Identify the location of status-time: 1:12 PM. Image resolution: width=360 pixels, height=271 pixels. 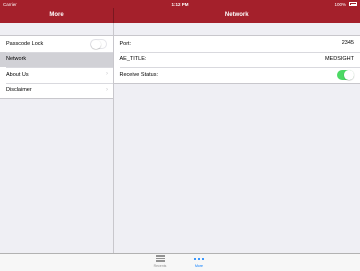
(180, 4).